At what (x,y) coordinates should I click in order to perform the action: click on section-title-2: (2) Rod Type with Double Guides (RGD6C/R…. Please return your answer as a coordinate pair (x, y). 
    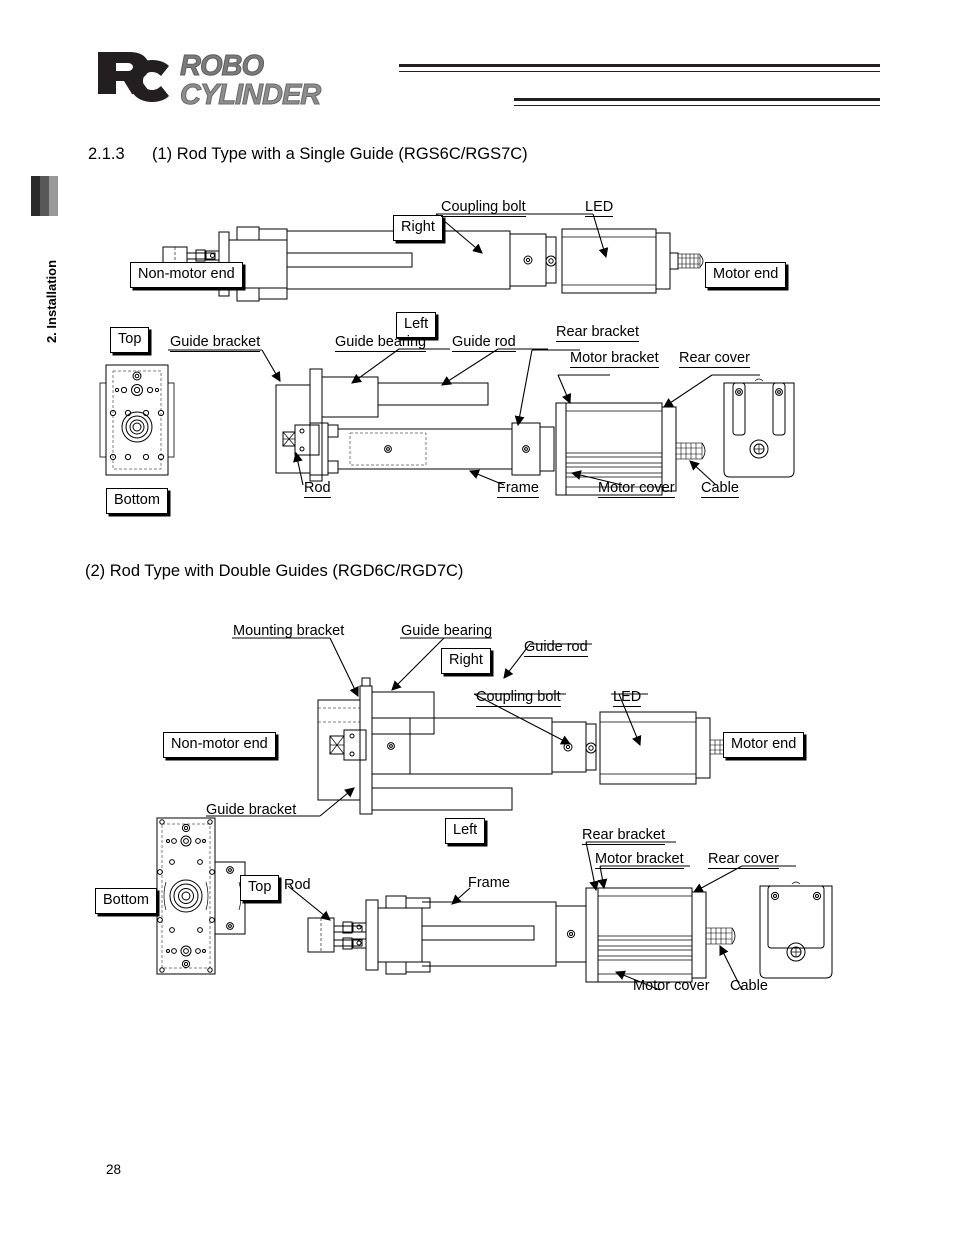
    Looking at the image, I should click on (274, 571).